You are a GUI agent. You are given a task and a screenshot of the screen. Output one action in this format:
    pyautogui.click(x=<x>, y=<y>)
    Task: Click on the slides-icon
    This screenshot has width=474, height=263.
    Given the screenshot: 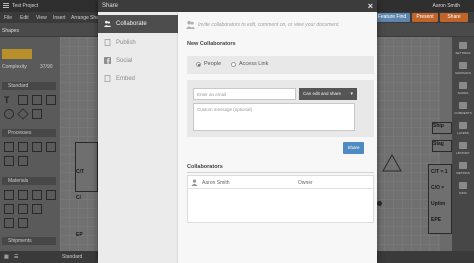 What is the action you would take?
    pyautogui.click(x=463, y=85)
    